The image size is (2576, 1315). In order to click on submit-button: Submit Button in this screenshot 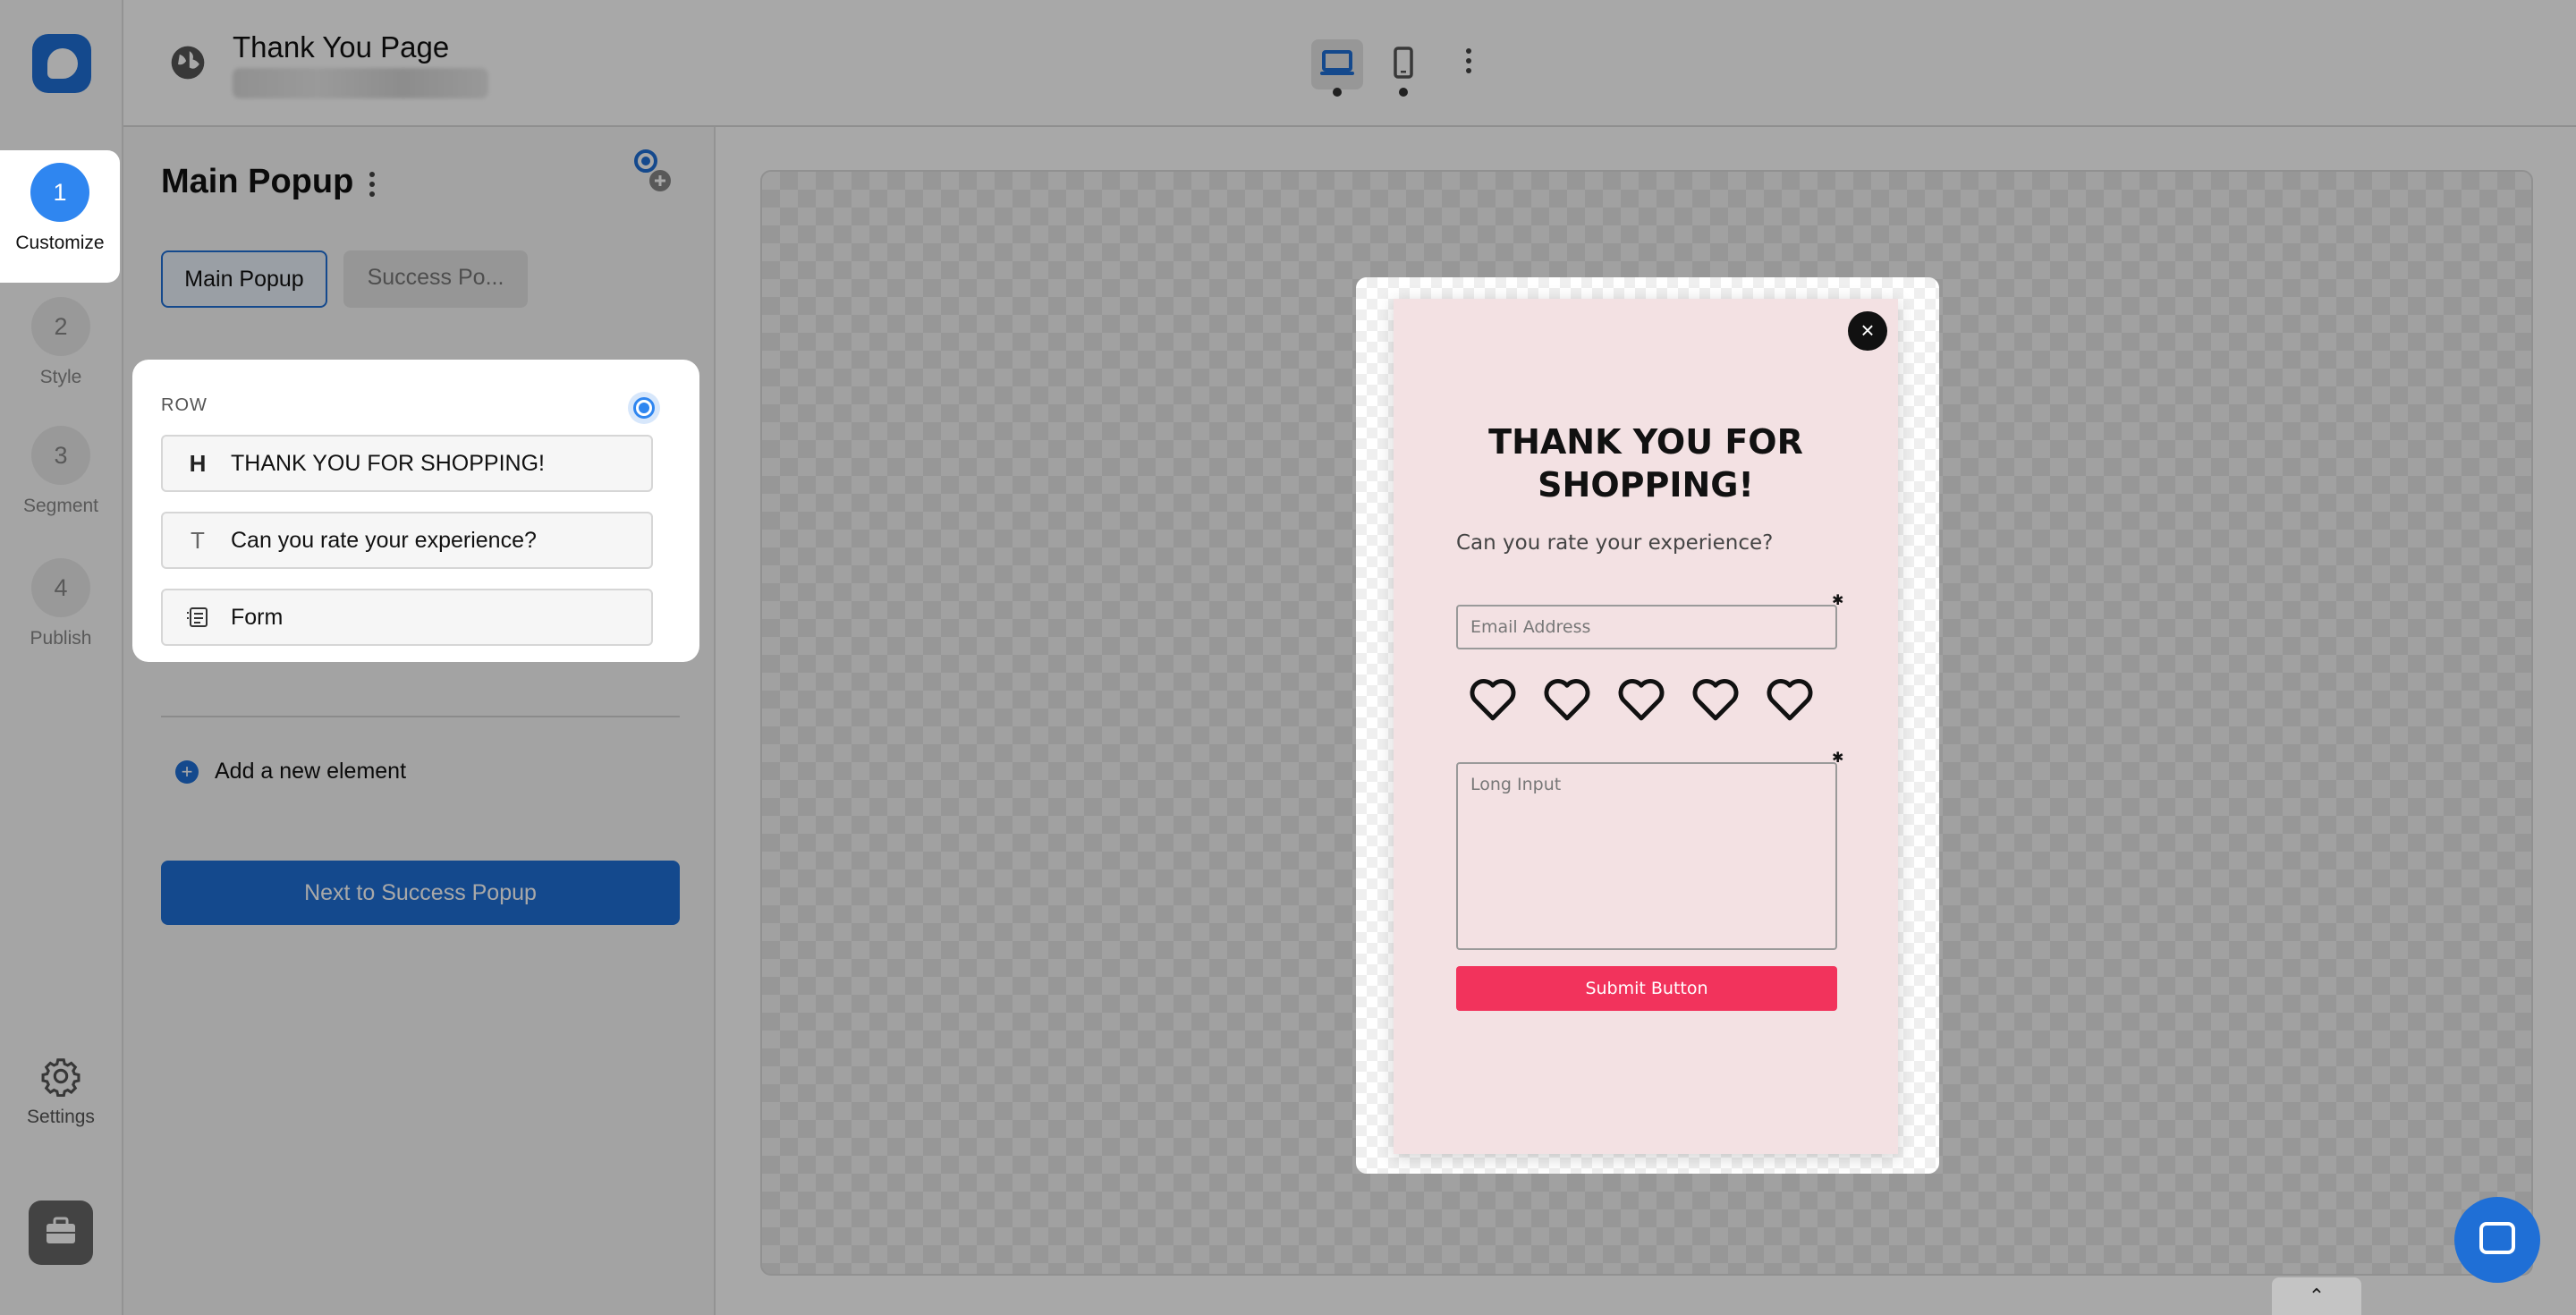, I will do `click(1646, 989)`.